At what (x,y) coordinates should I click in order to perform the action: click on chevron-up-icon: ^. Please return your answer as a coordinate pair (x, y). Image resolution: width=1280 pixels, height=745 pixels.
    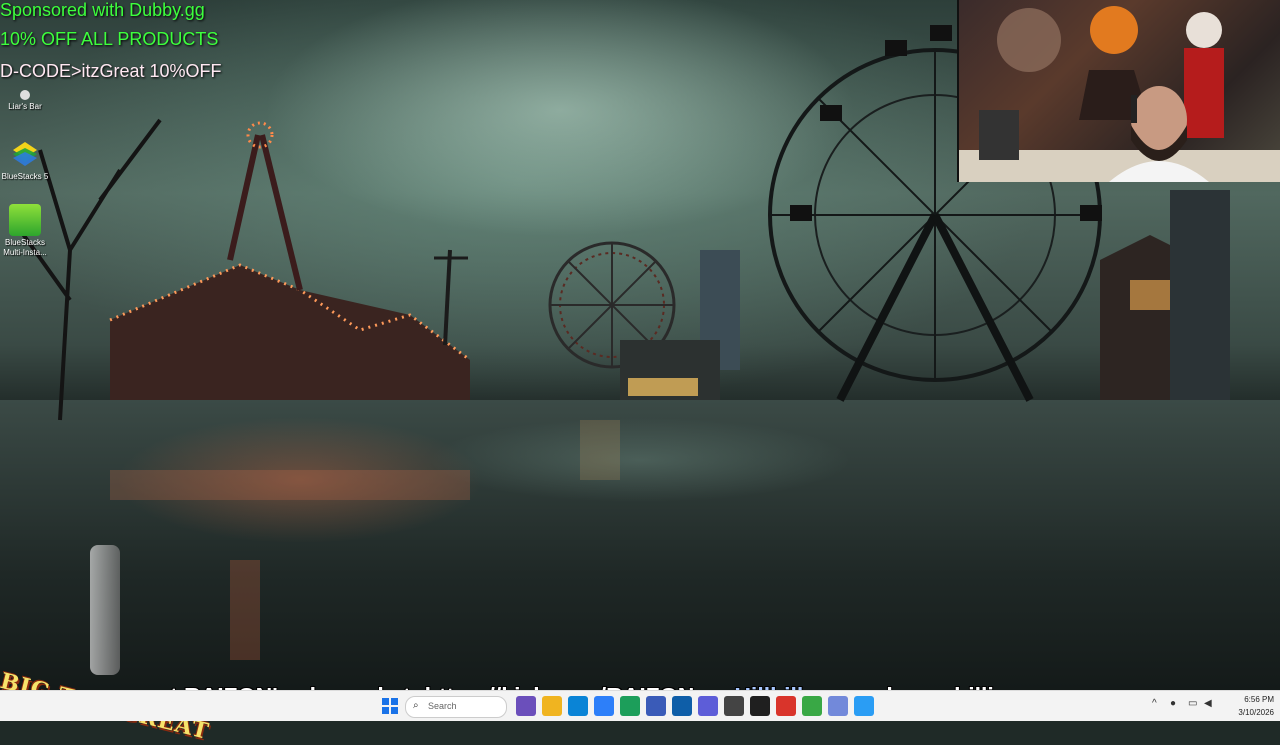
    Looking at the image, I should click on (1154, 703).